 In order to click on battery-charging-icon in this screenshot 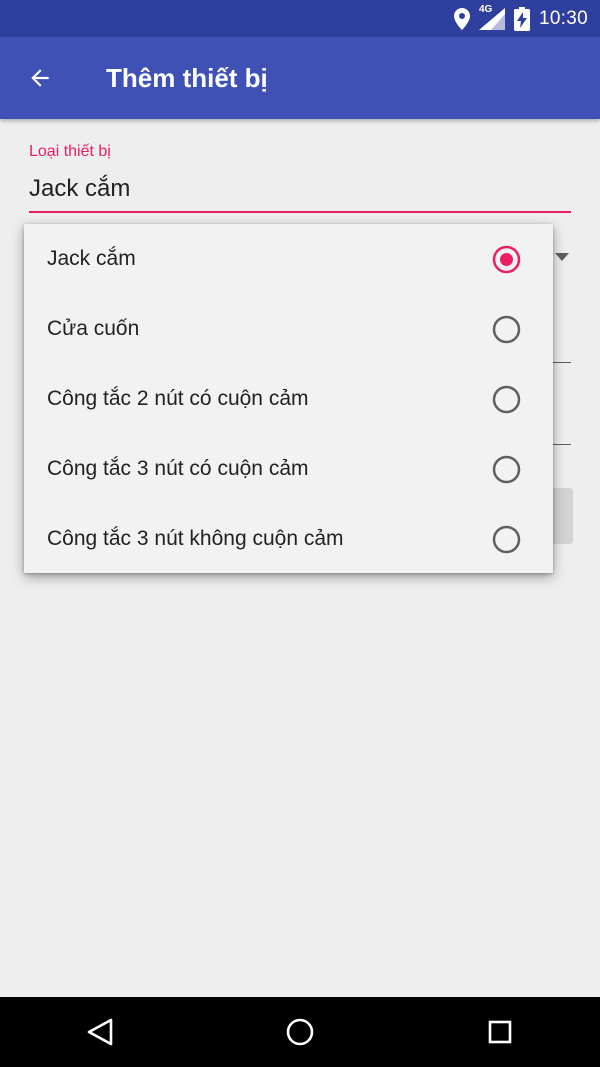, I will do `click(521, 18)`.